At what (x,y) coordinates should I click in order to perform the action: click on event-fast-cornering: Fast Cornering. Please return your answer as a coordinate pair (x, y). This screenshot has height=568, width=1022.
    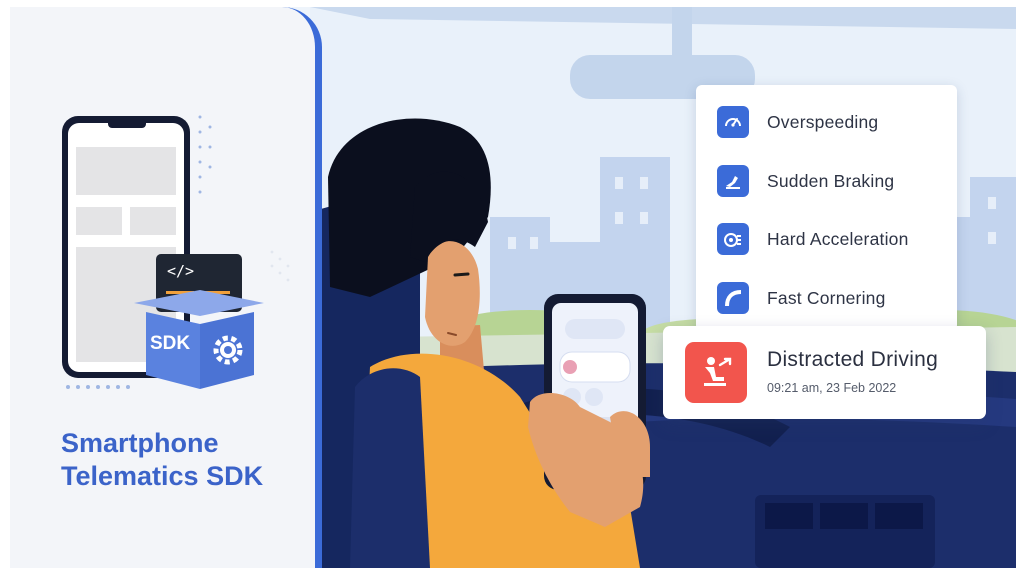
    Looking at the image, I should click on (801, 298).